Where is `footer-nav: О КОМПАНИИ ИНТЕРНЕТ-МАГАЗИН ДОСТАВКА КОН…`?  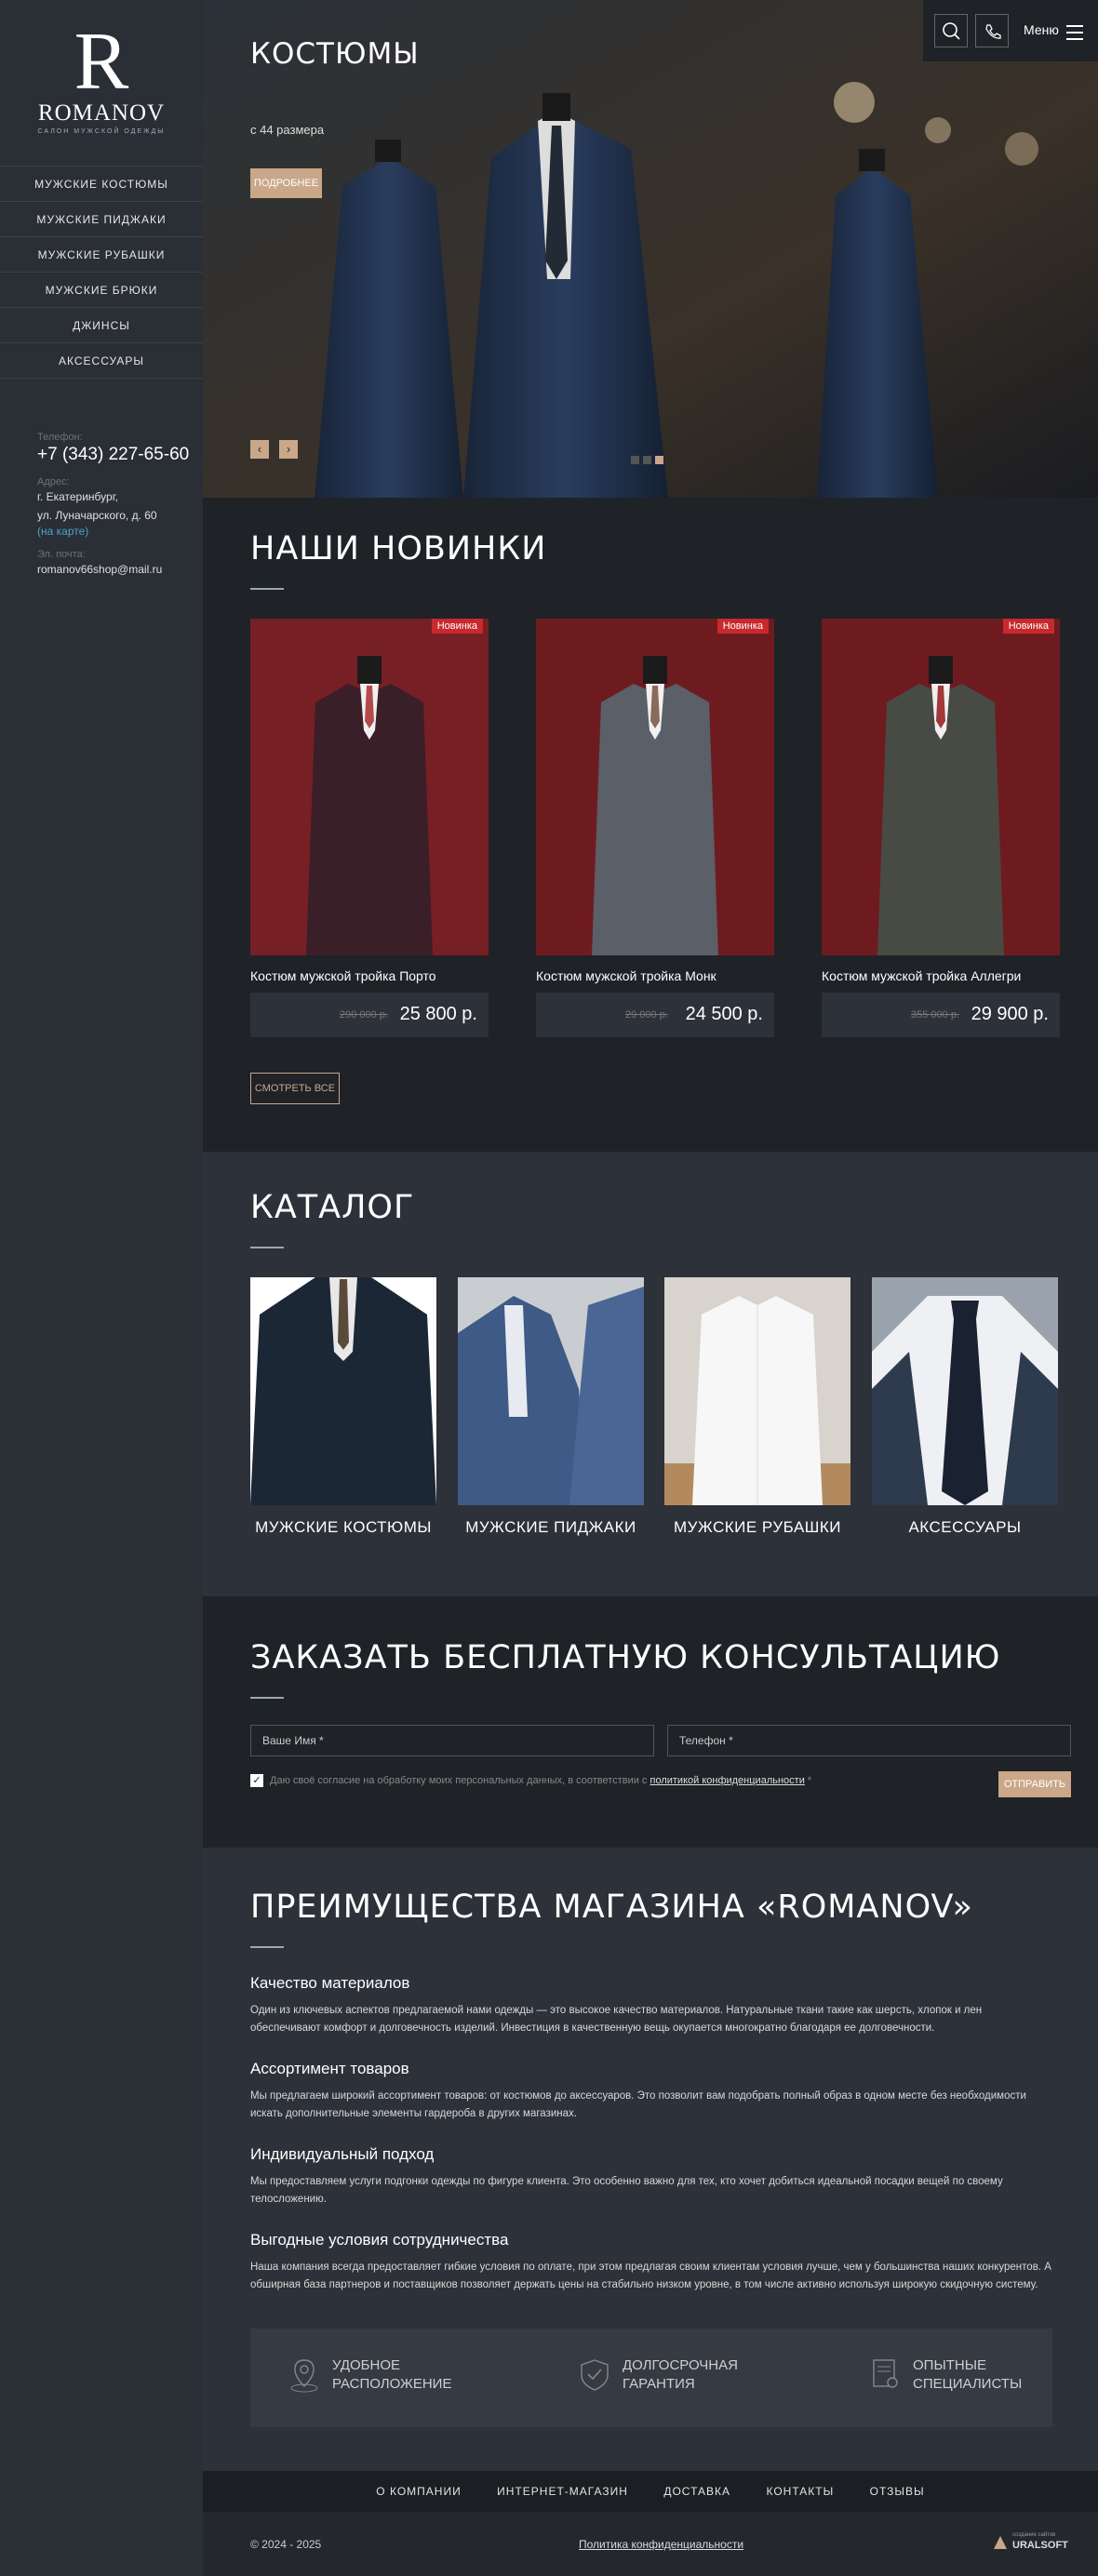 footer-nav: О КОМПАНИИ ИНТЕРНЕТ-МАГАЗИН ДОСТАВКА КОН… is located at coordinates (650, 2491).